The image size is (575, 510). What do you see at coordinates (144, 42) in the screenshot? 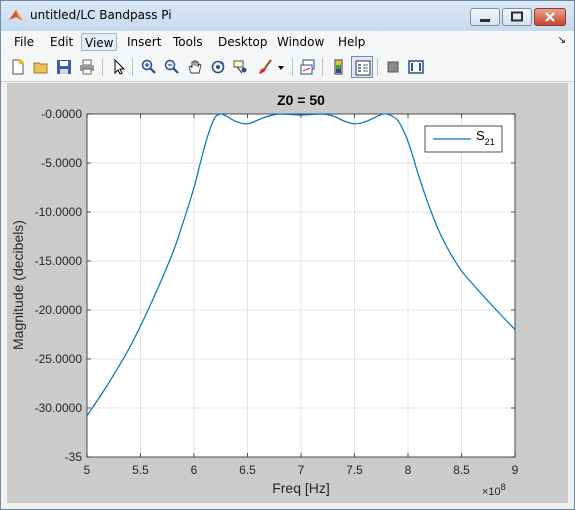
I see `menu-insert: Insert` at bounding box center [144, 42].